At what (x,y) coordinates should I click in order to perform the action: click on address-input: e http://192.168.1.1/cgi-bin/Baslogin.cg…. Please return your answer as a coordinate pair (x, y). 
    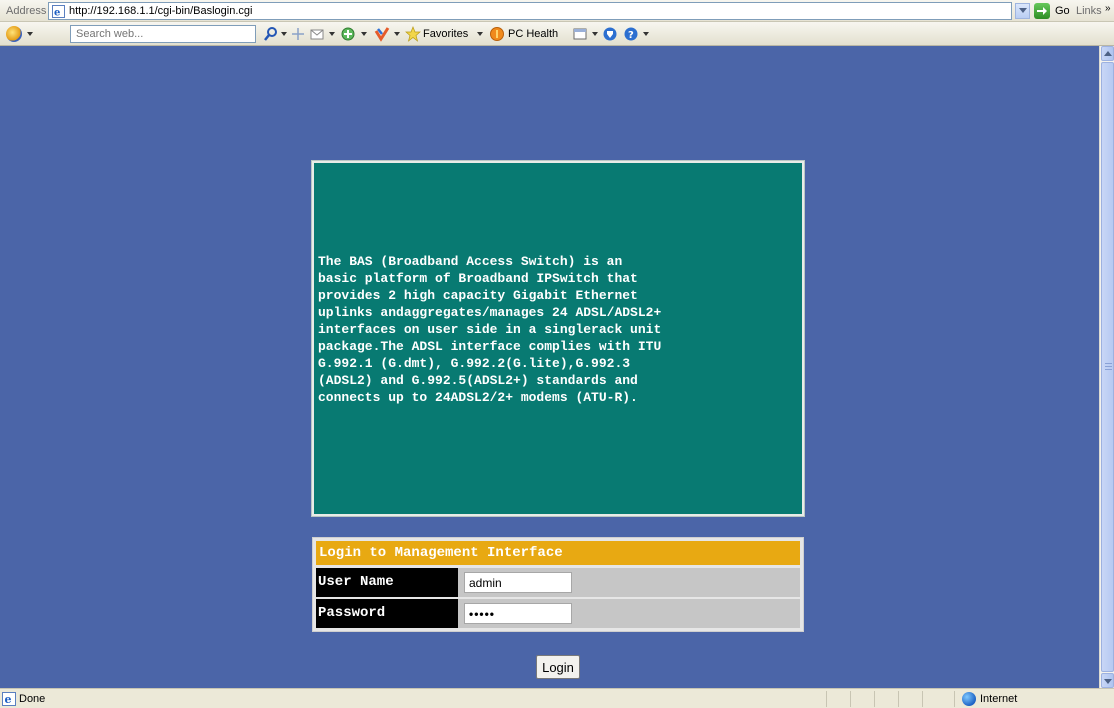
    Looking at the image, I should click on (530, 11).